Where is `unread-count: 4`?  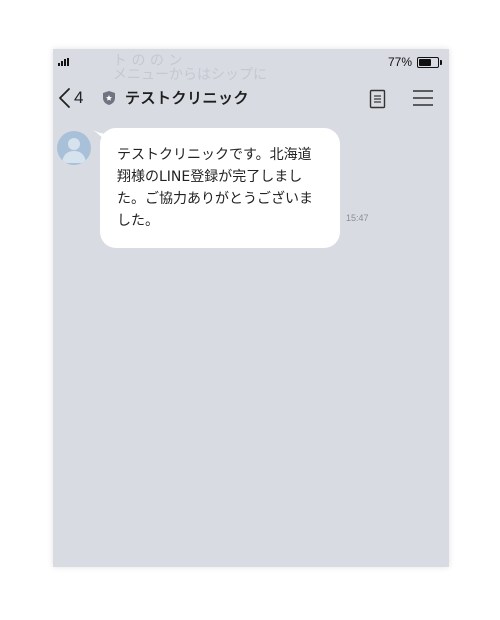 unread-count: 4 is located at coordinates (79, 97).